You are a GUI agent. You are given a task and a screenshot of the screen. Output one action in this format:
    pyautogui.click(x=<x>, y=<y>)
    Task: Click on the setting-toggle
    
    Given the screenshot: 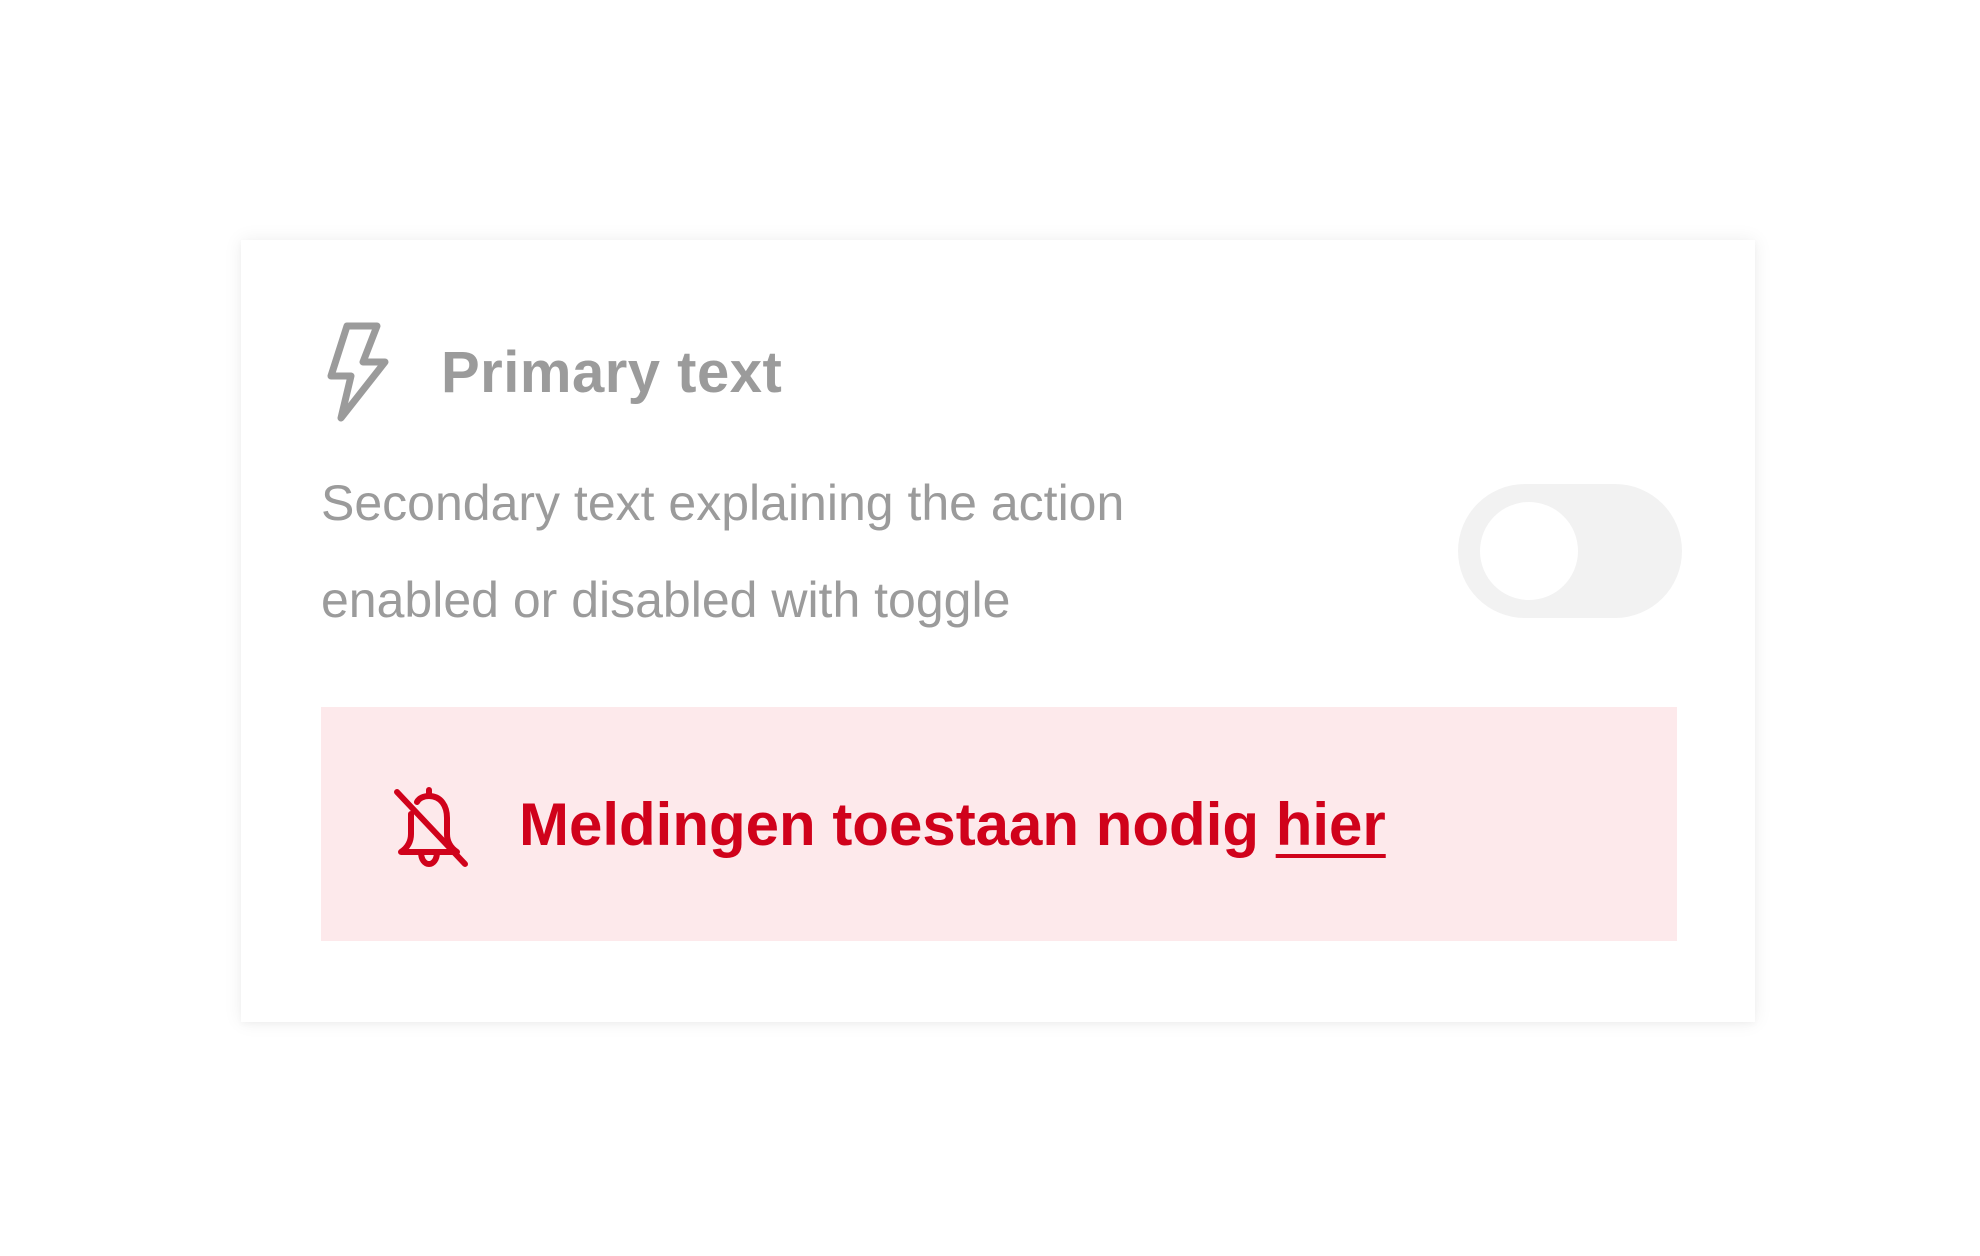 What is the action you would take?
    pyautogui.click(x=1570, y=551)
    